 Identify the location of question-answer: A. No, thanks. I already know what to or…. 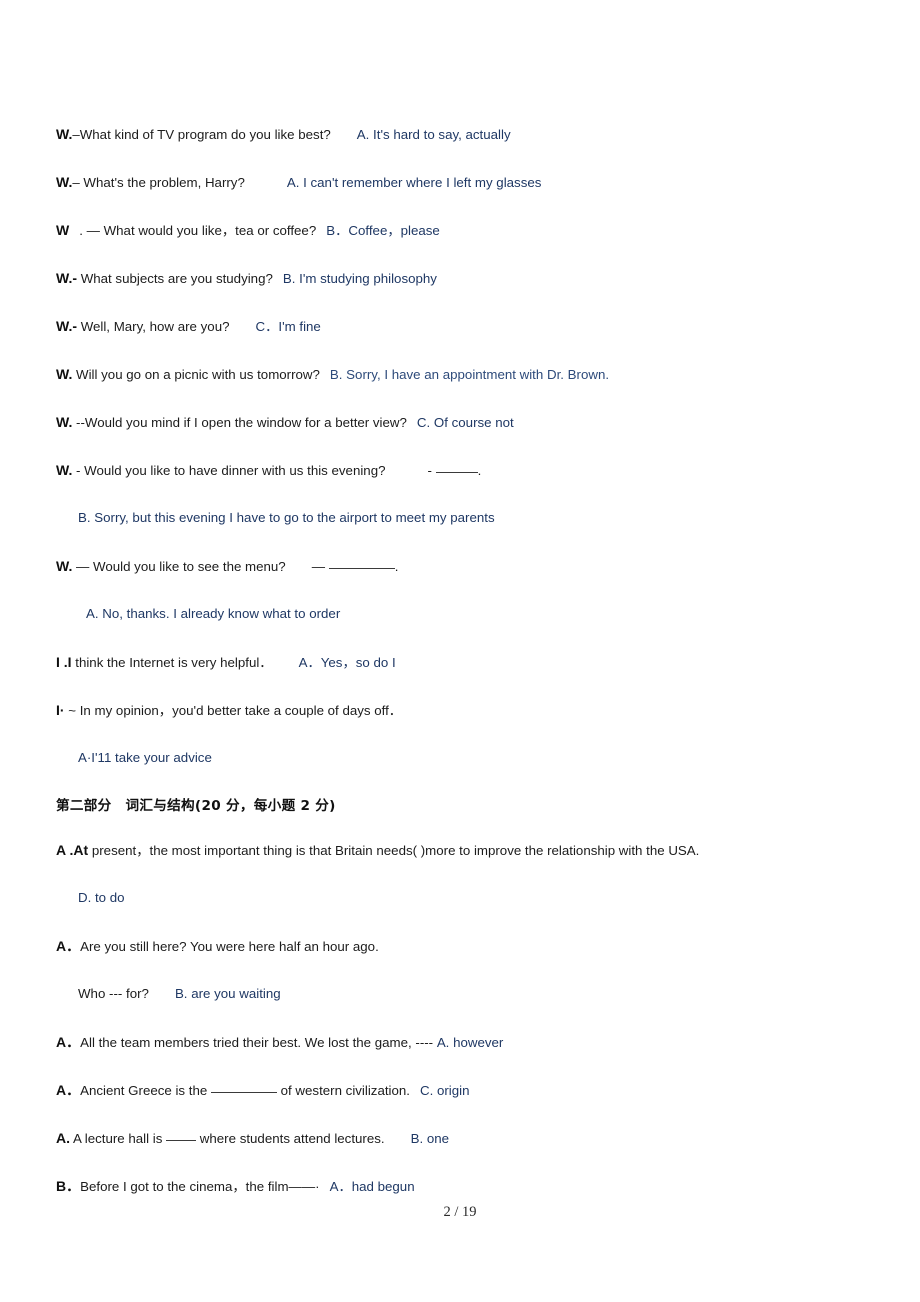
(213, 613).